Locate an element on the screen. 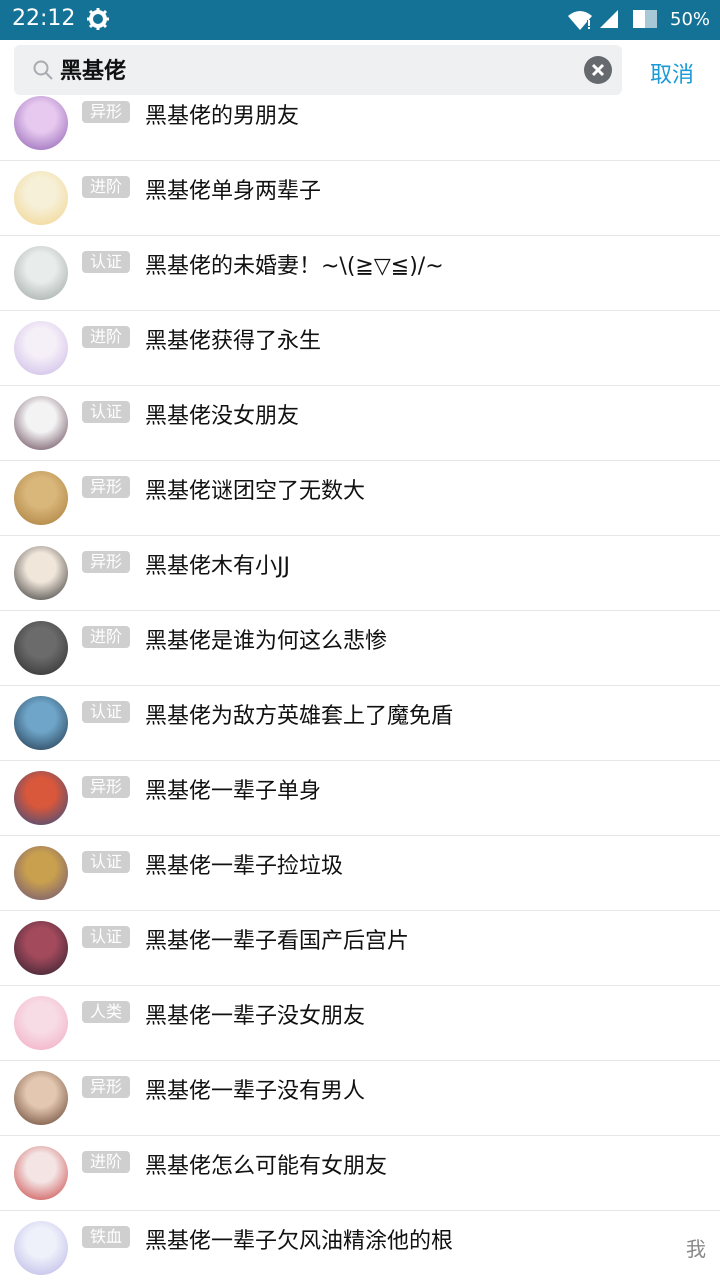 The image size is (720, 1280). result-title: 黑基佬木有小JJ is located at coordinates (217, 566).